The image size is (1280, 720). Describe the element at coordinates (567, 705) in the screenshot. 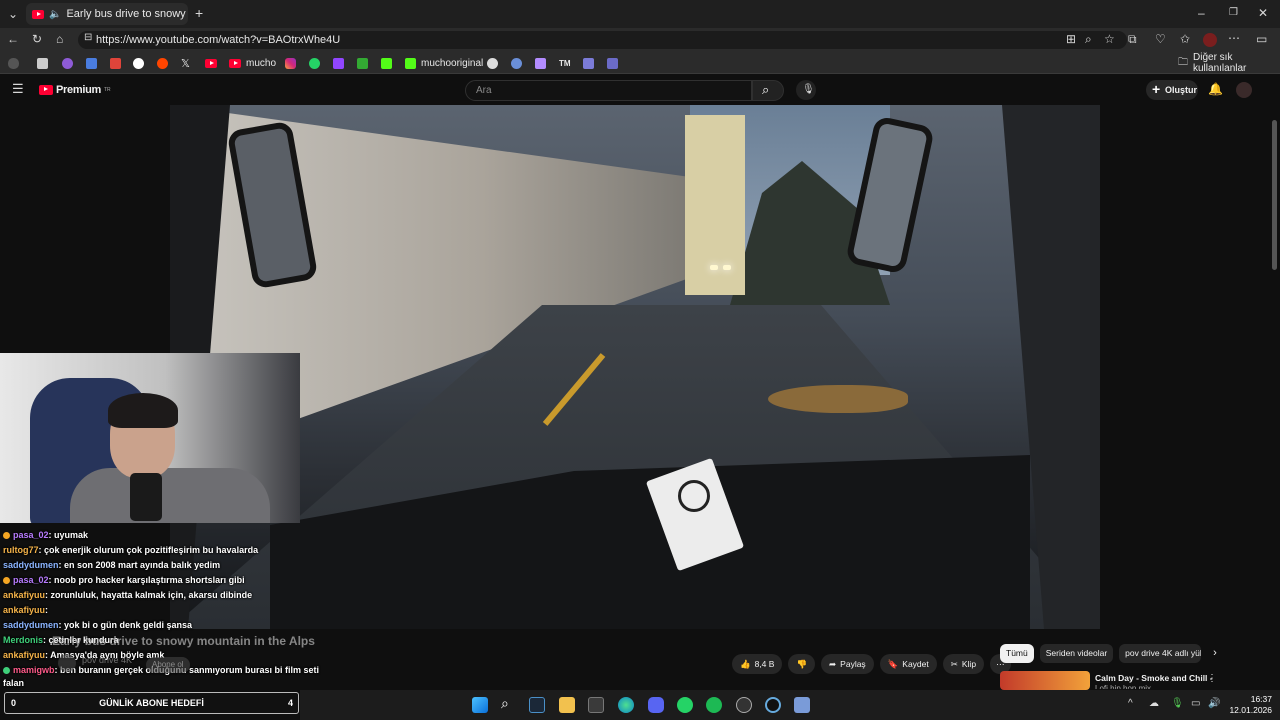

I see `file-explorer-icon` at that location.